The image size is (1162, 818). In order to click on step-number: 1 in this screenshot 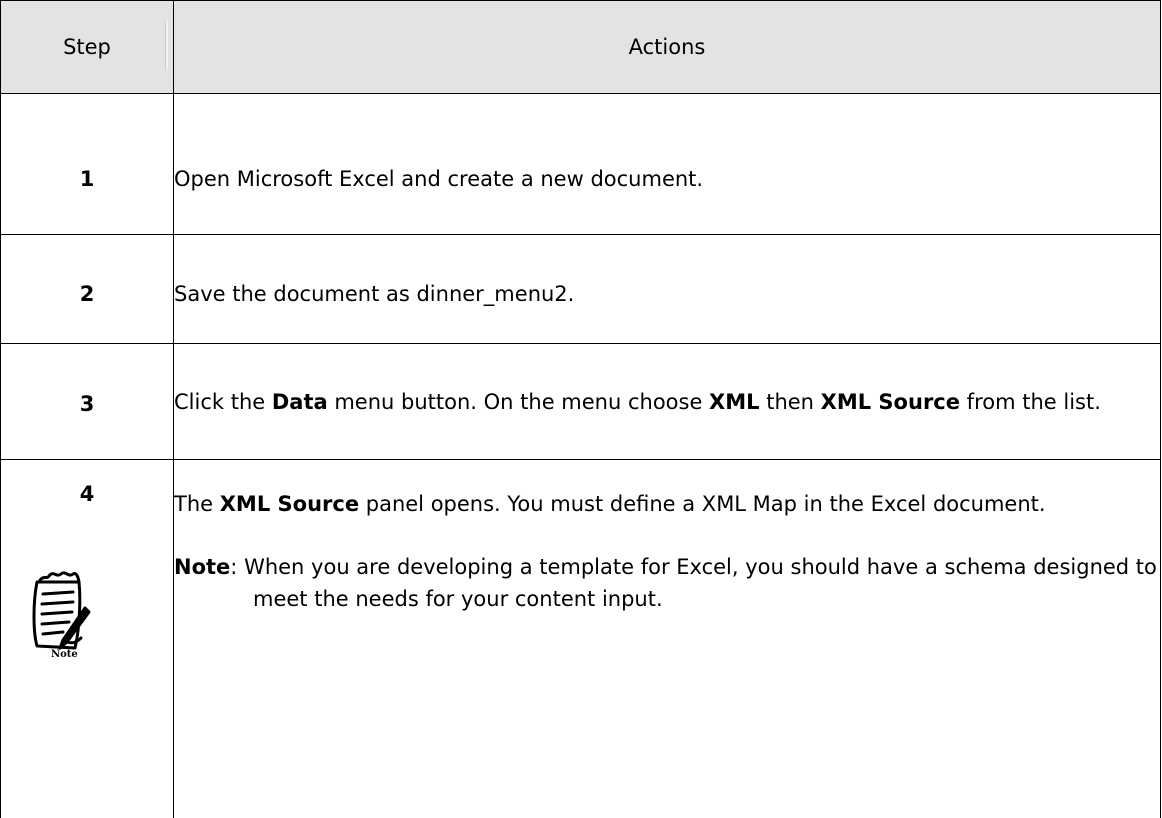, I will do `click(87, 164)`.